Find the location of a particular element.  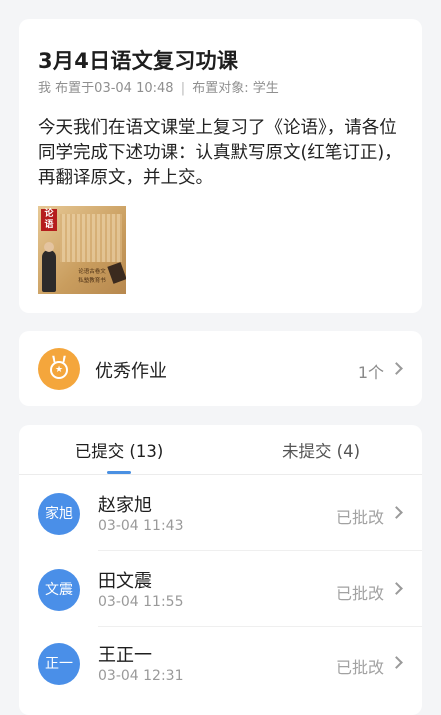

author-label: 我 is located at coordinates (45, 88).